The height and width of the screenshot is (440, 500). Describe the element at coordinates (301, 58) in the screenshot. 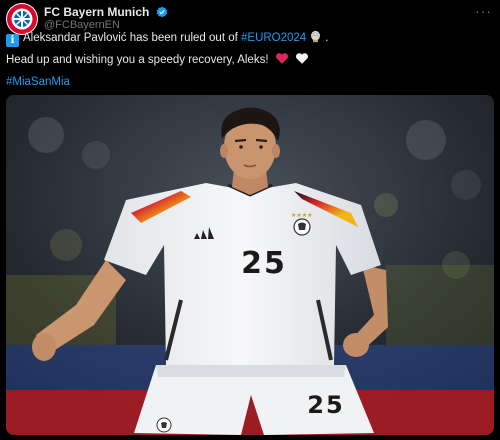

I see `white-heart-icon` at that location.